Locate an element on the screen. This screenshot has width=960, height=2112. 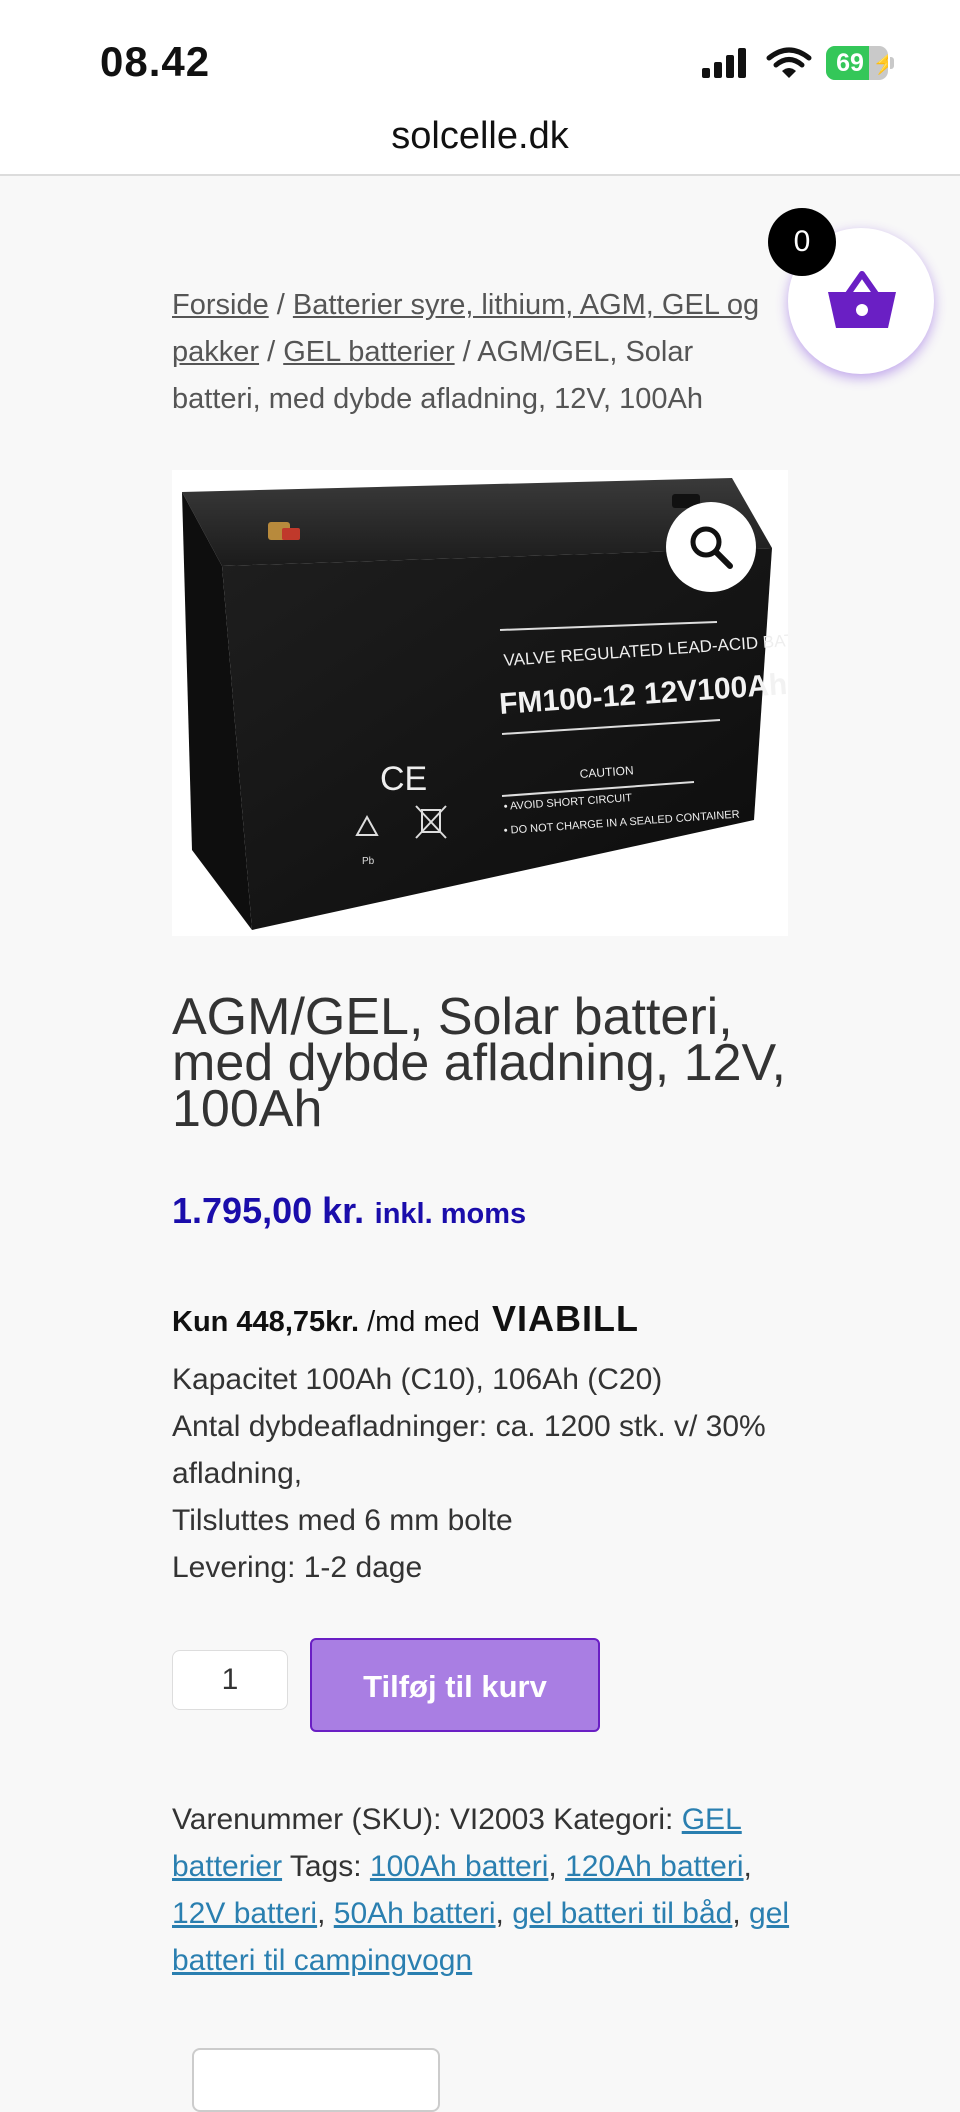
quantity-input: 1 is located at coordinates (230, 1680).